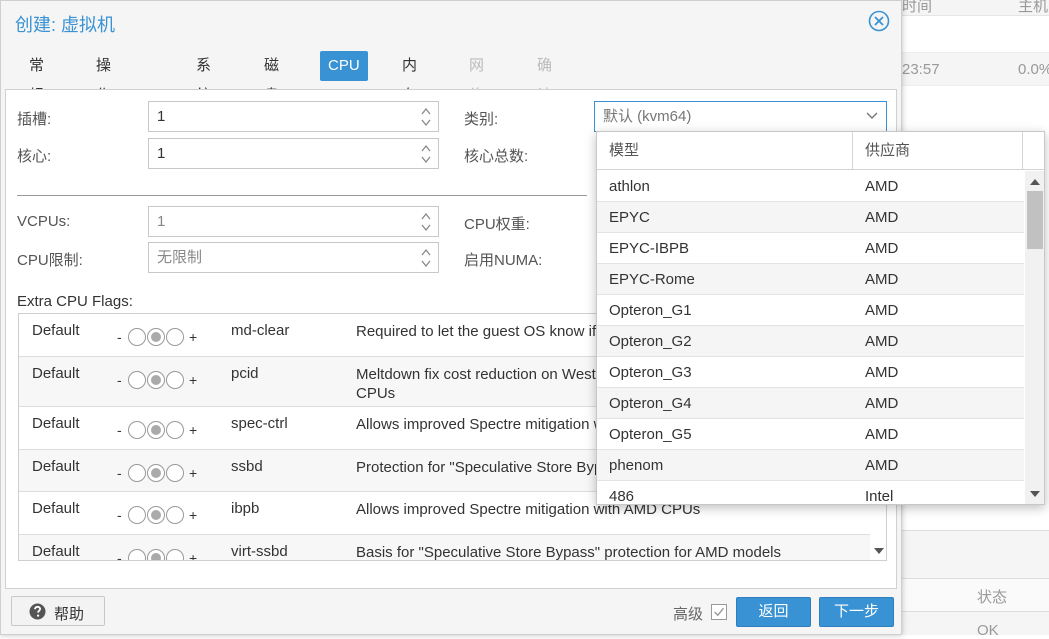 Image resolution: width=1049 pixels, height=639 pixels. What do you see at coordinates (503, 260) in the screenshot?
I see `numa-label: 启用NUMA:` at bounding box center [503, 260].